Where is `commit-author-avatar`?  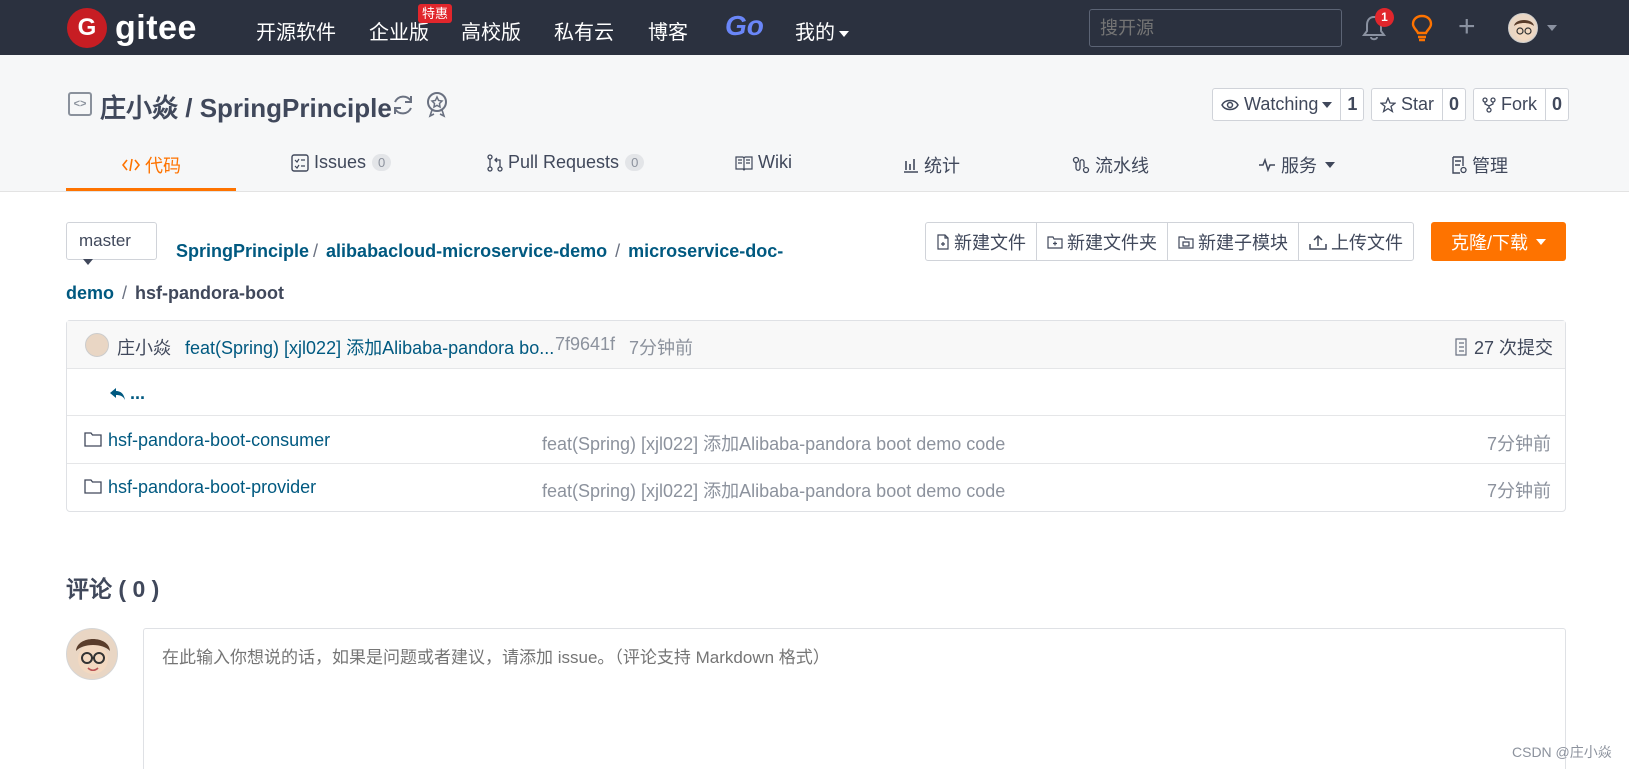 commit-author-avatar is located at coordinates (97, 345).